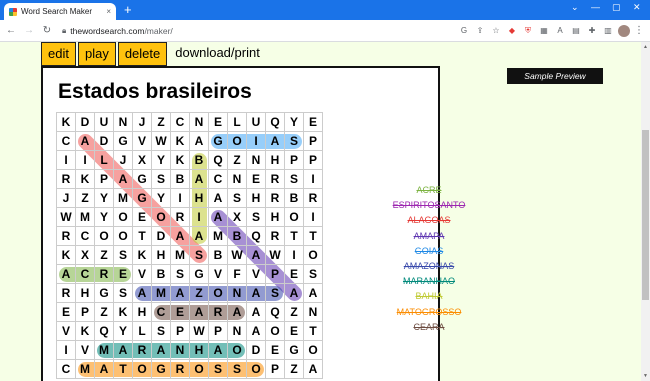 Image resolution: width=650 pixels, height=381 pixels. Describe the element at coordinates (480, 31) in the screenshot. I see `share-icon: ⇪` at that location.